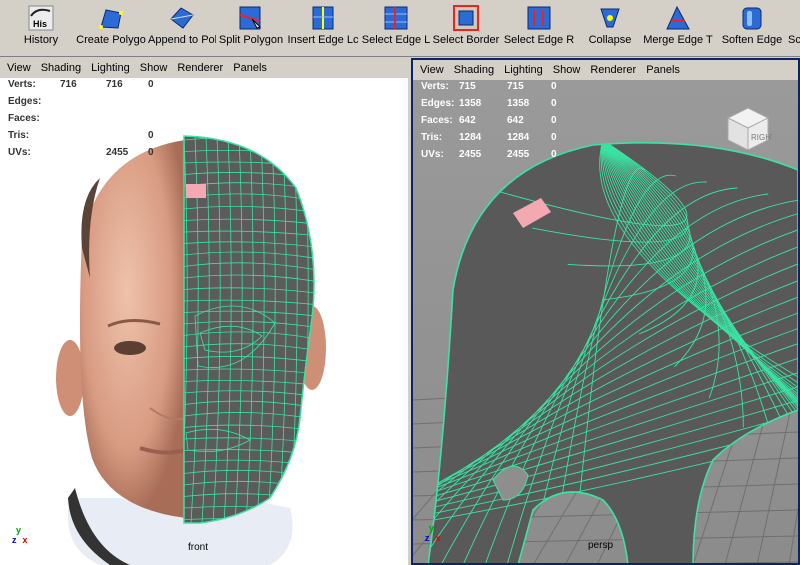 This screenshot has height=565, width=800. Describe the element at coordinates (466, 40) in the screenshot. I see `select-border-label: Select Border` at that location.